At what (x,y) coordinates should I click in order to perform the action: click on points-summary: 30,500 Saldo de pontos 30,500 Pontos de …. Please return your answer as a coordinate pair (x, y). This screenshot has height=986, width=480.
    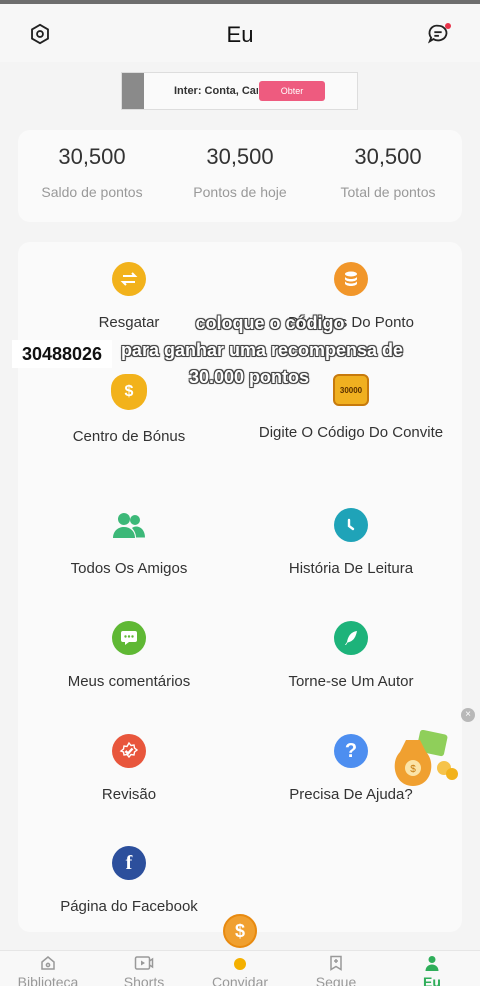
    Looking at the image, I should click on (240, 176).